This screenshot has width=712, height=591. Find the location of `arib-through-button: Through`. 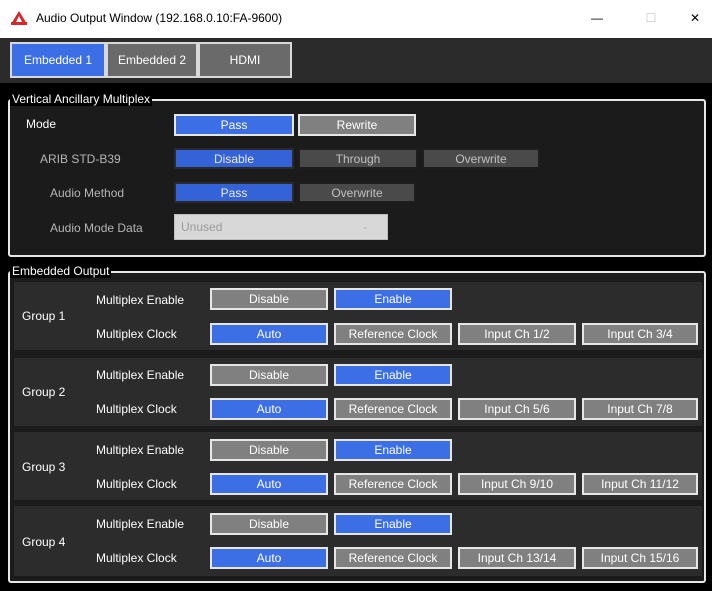

arib-through-button: Through is located at coordinates (358, 158).